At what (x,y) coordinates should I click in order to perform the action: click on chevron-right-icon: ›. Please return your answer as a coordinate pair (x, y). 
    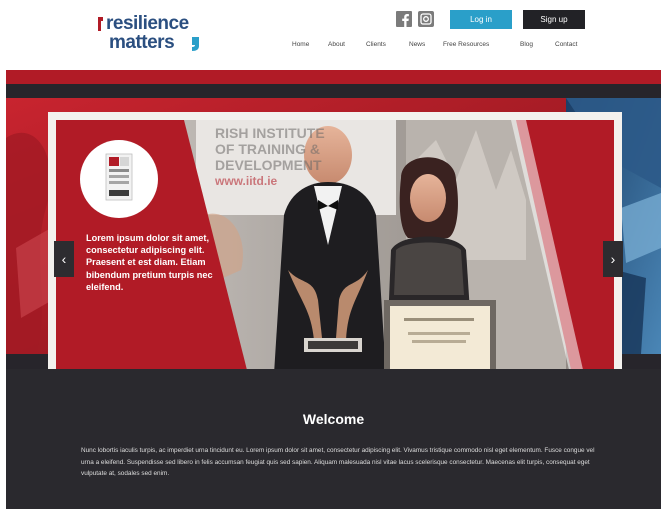
    Looking at the image, I should click on (613, 259).